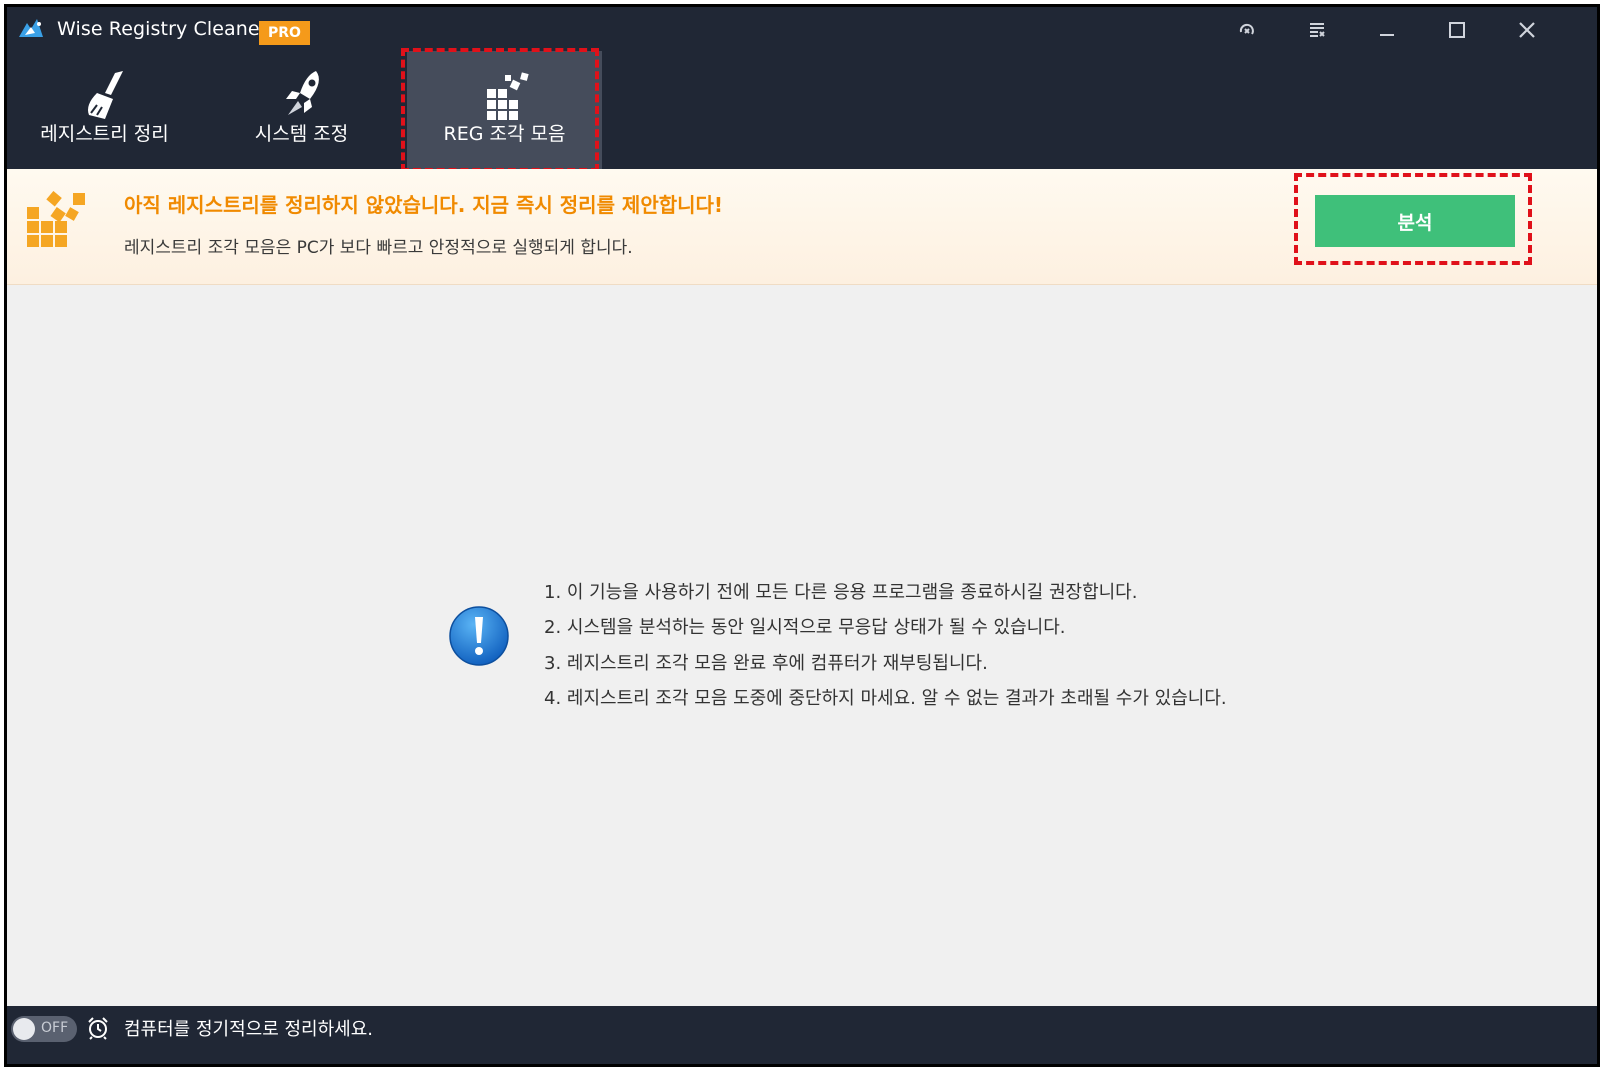 Image resolution: width=1606 pixels, height=1071 pixels. I want to click on toggle-state-label: OFF, so click(55, 1028).